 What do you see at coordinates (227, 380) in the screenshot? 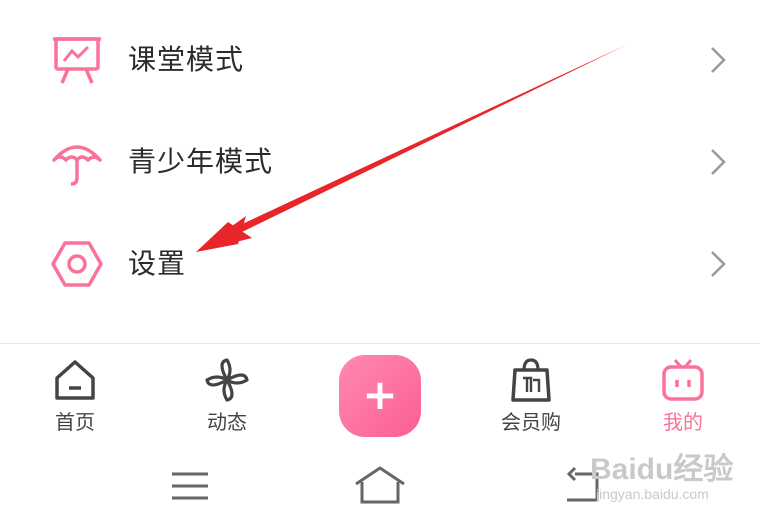
I see `pinwheel-icon` at bounding box center [227, 380].